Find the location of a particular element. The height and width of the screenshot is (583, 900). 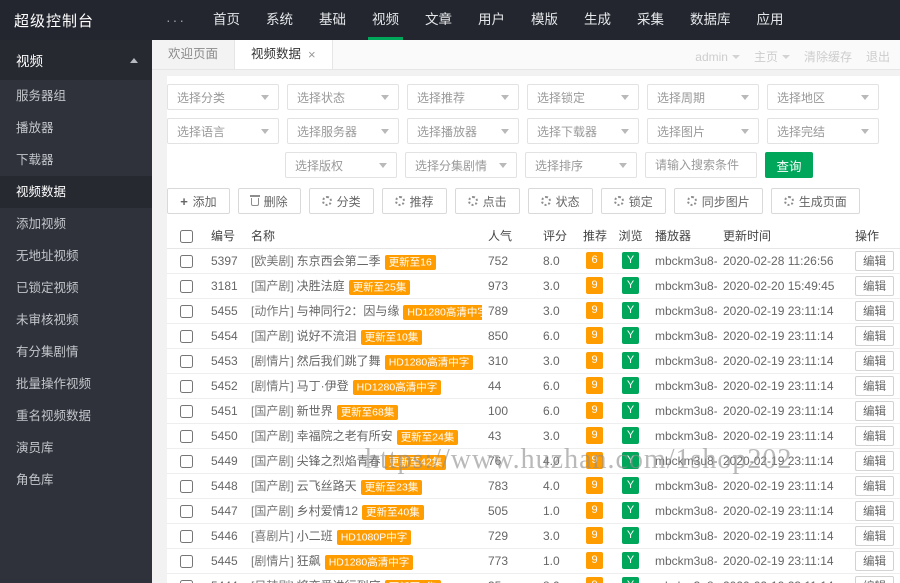

toolbar-button: 分类 is located at coordinates (341, 201).